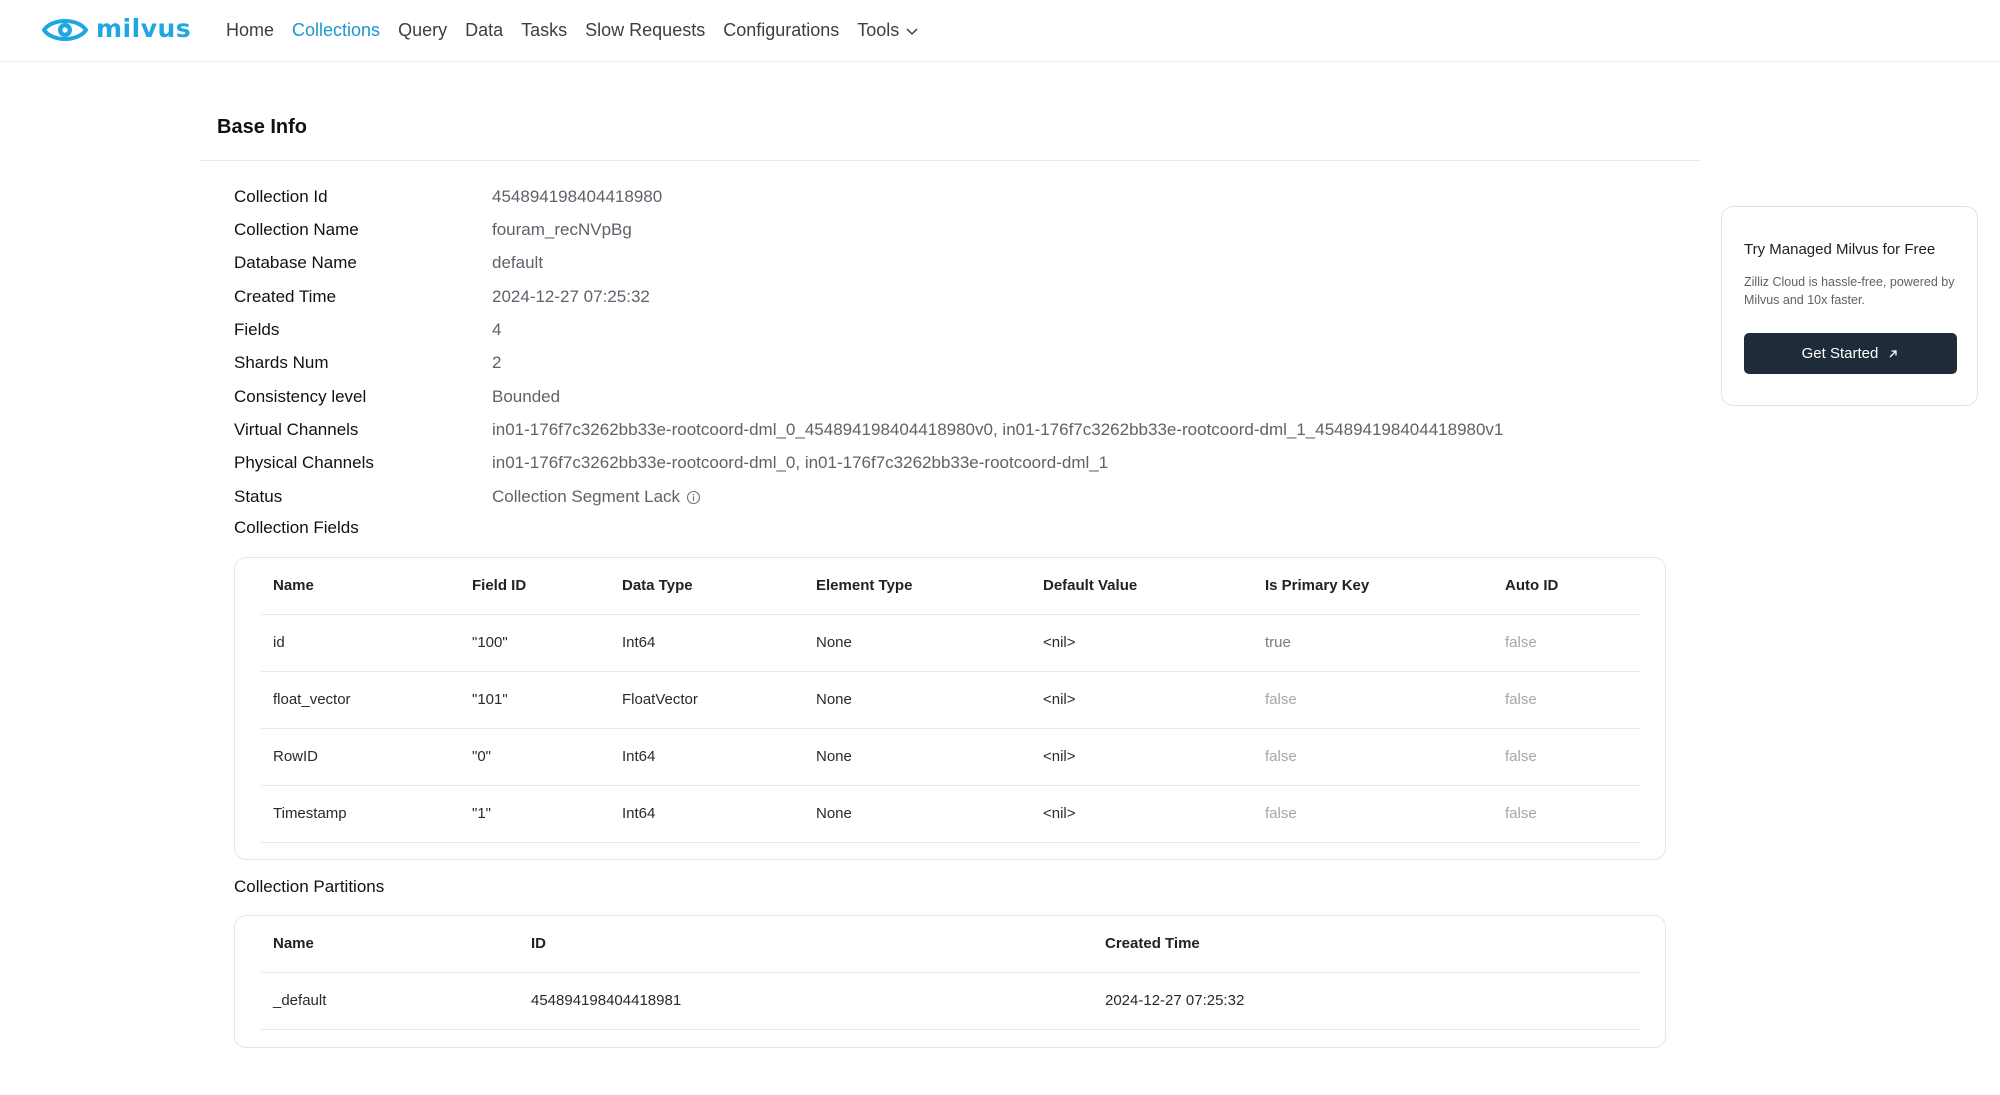  What do you see at coordinates (645, 30) in the screenshot?
I see `nav-slow-requests: Slow Requests` at bounding box center [645, 30].